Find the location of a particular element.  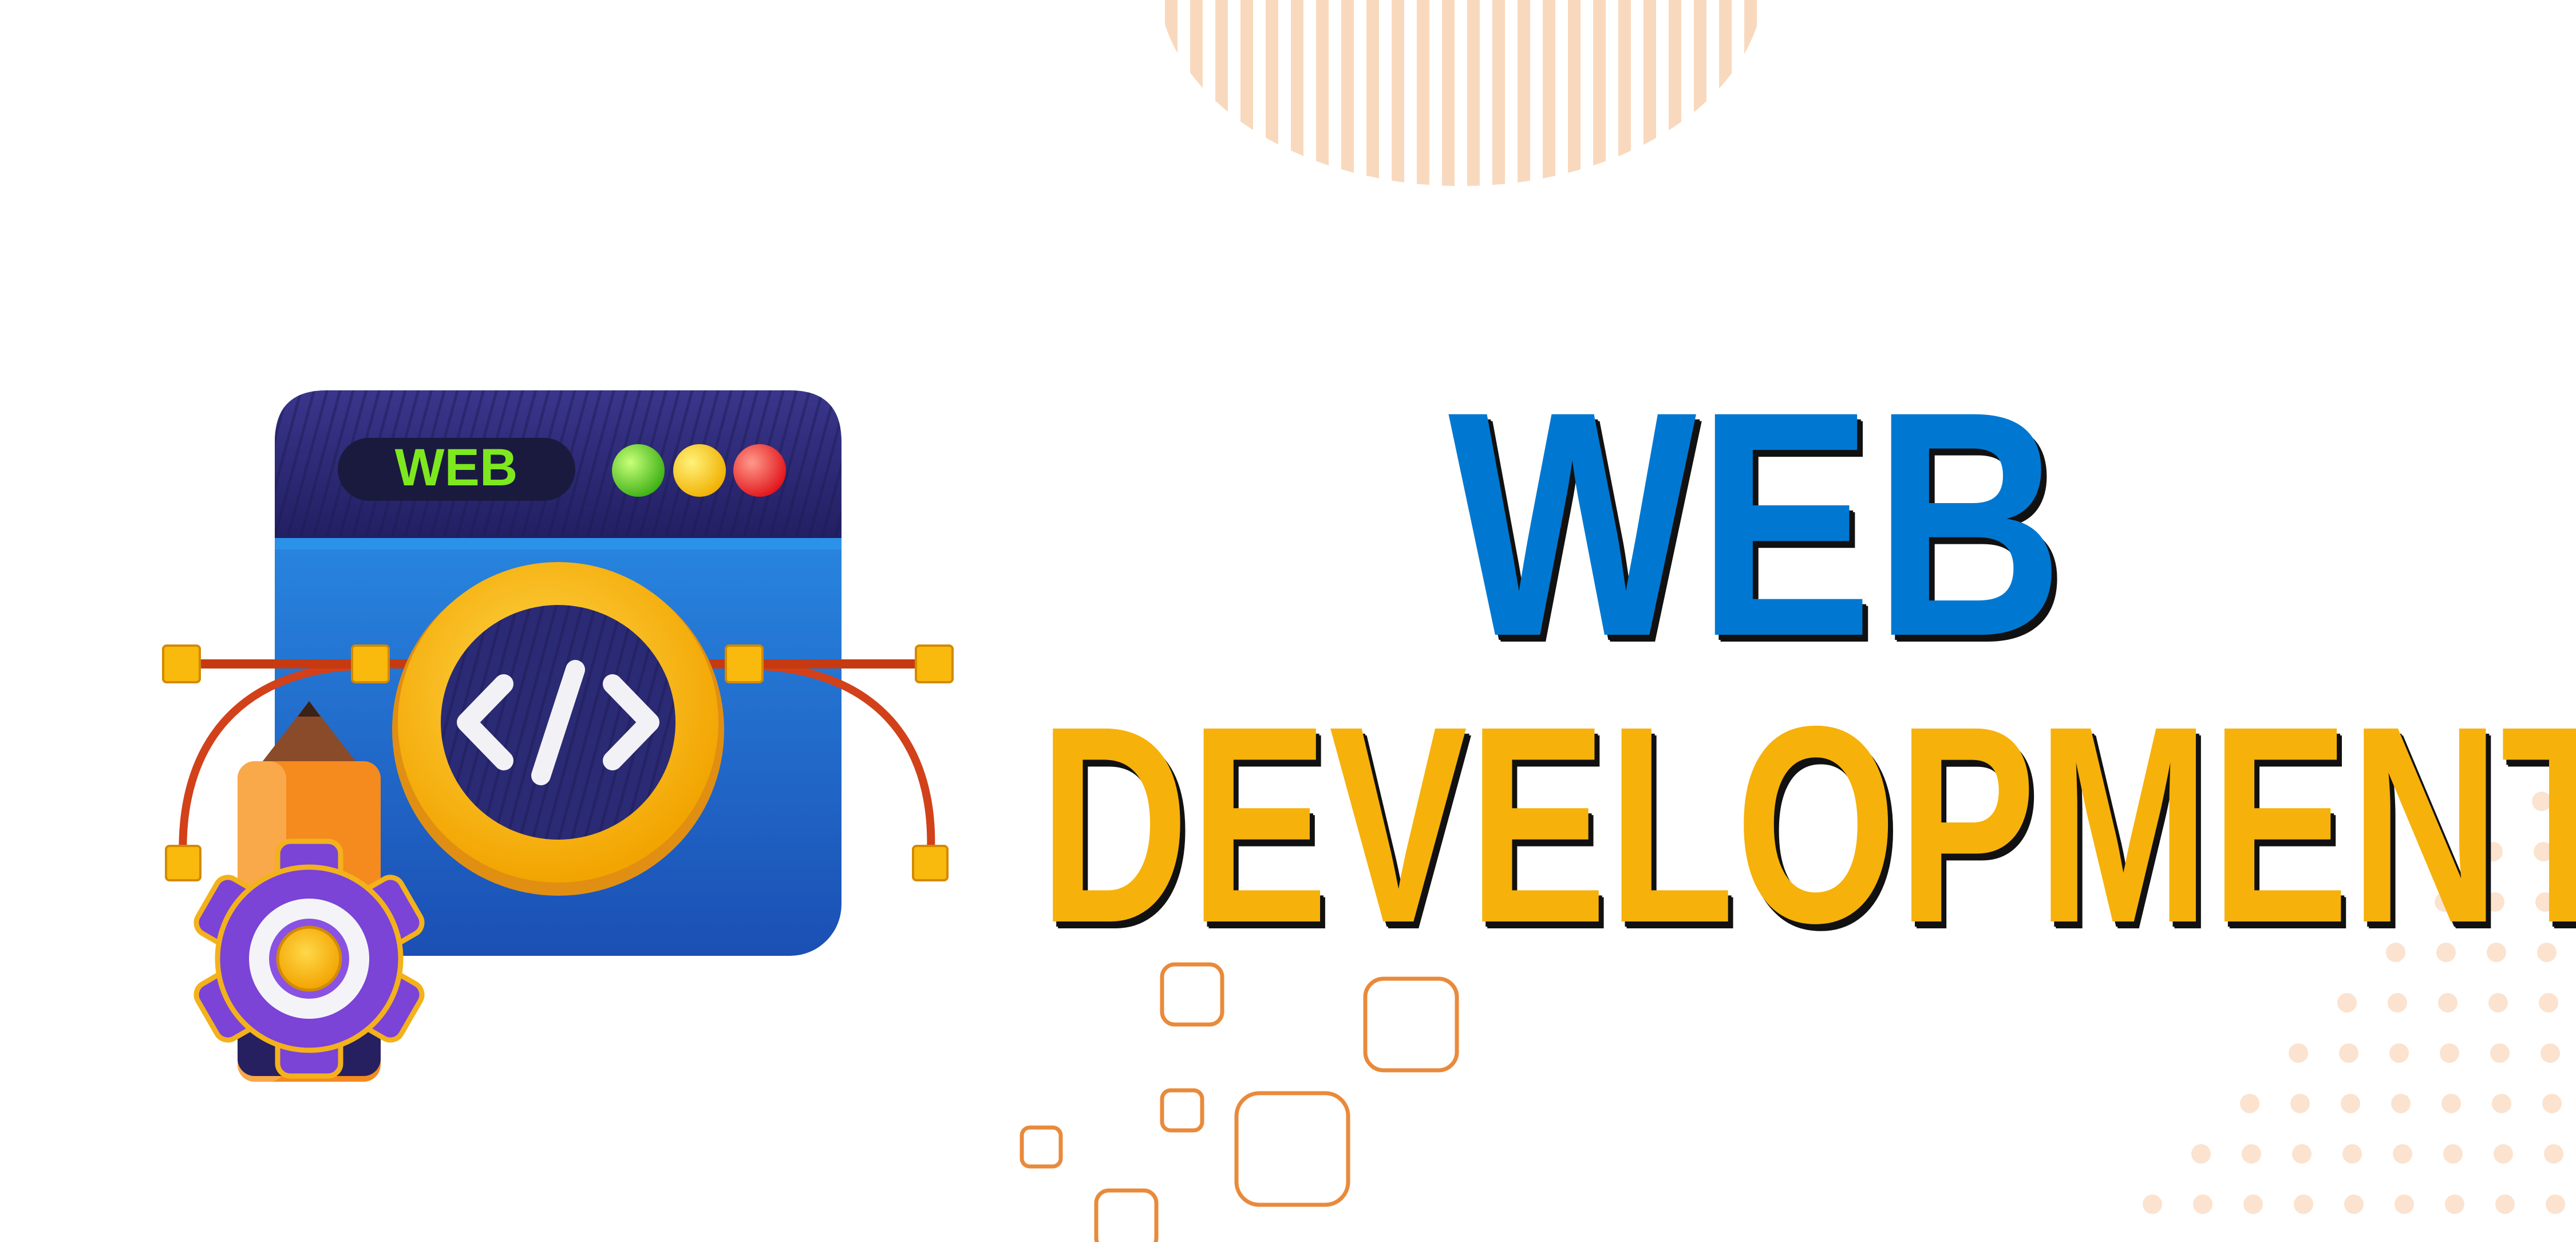

green-light-icon is located at coordinates (638, 470).